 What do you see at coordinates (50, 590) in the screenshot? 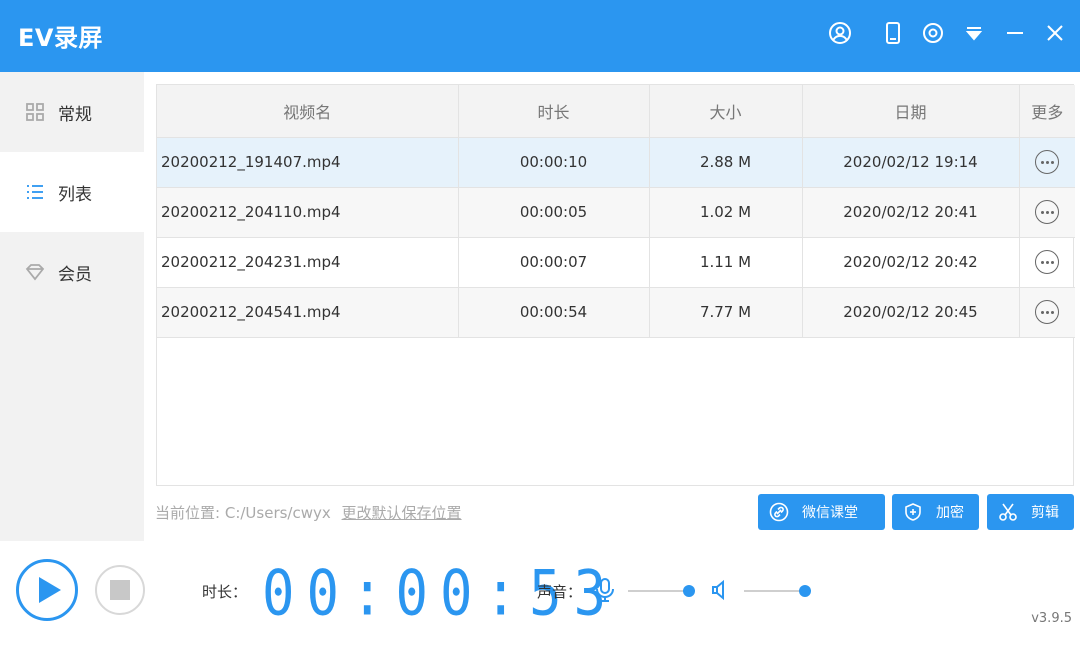
I see `play-icon` at bounding box center [50, 590].